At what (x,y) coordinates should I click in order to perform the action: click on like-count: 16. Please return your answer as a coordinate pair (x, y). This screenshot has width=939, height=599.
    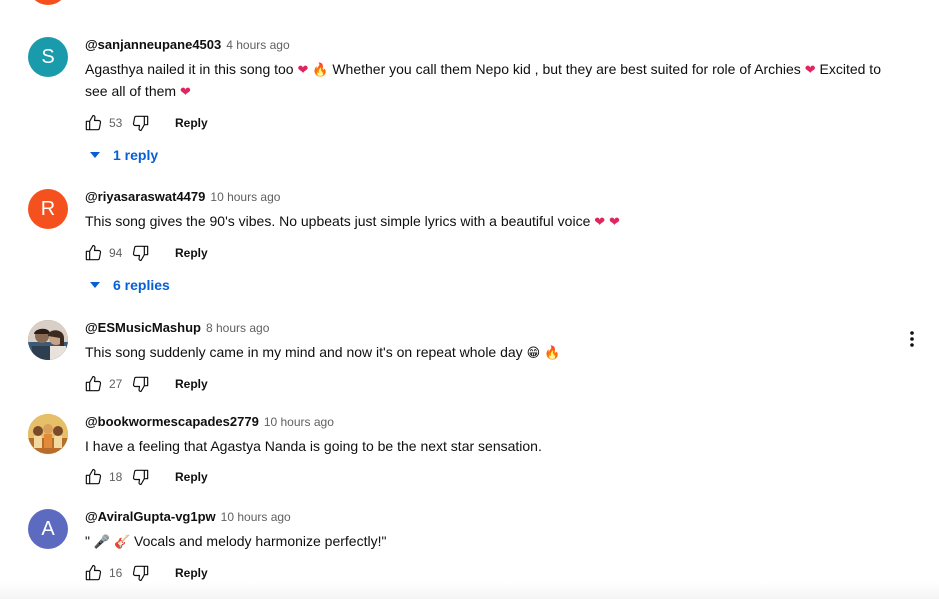
    Looking at the image, I should click on (116, 573).